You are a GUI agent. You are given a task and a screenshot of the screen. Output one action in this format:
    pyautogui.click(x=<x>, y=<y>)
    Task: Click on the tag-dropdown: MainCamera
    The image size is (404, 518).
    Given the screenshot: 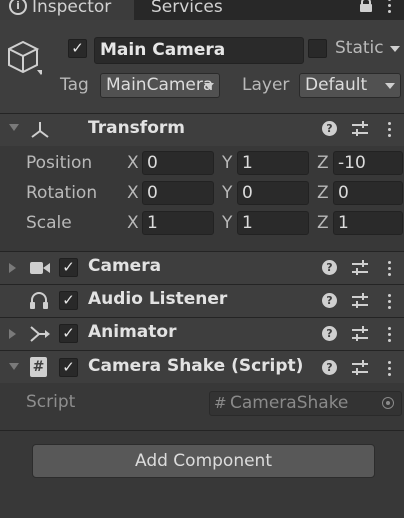 What is the action you would take?
    pyautogui.click(x=160, y=85)
    